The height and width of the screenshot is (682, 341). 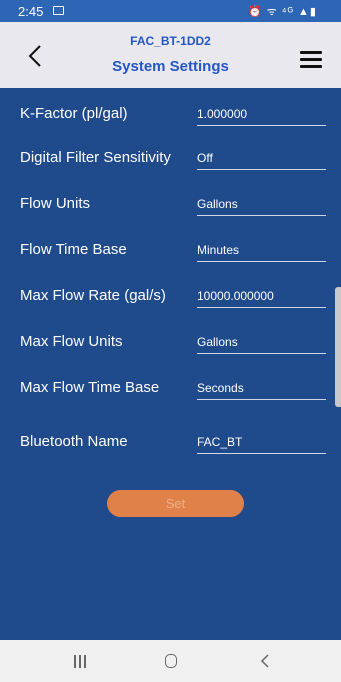 I want to click on setting-bluetooth-name: Bluetooth Name FAC_BT, so click(x=170, y=443).